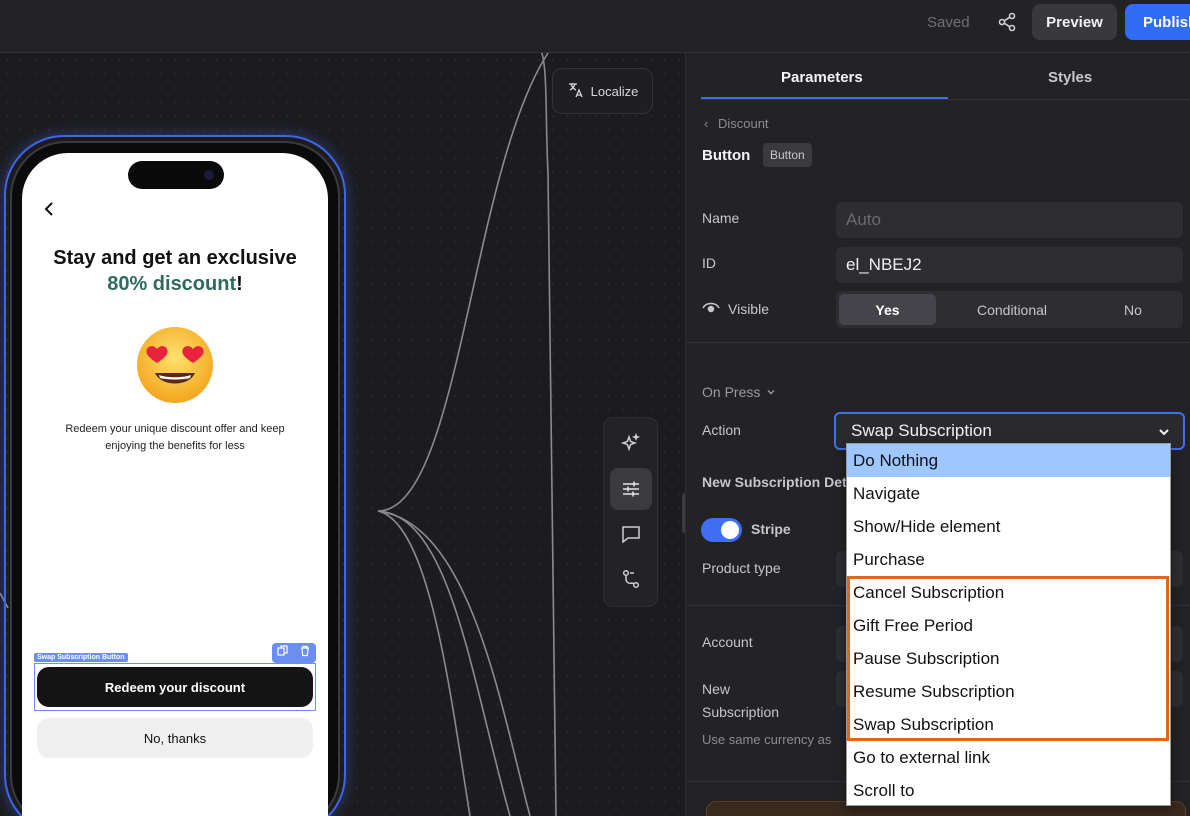 The width and height of the screenshot is (1190, 816). I want to click on product-type-label: Product type, so click(741, 568).